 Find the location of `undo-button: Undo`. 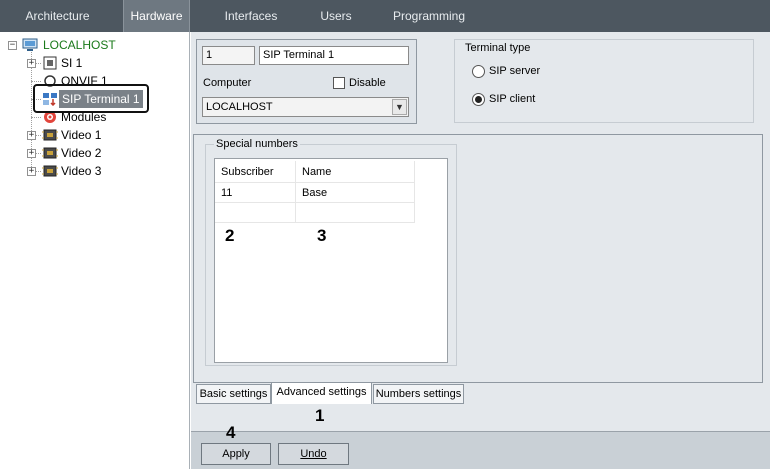

undo-button: Undo is located at coordinates (313, 454).